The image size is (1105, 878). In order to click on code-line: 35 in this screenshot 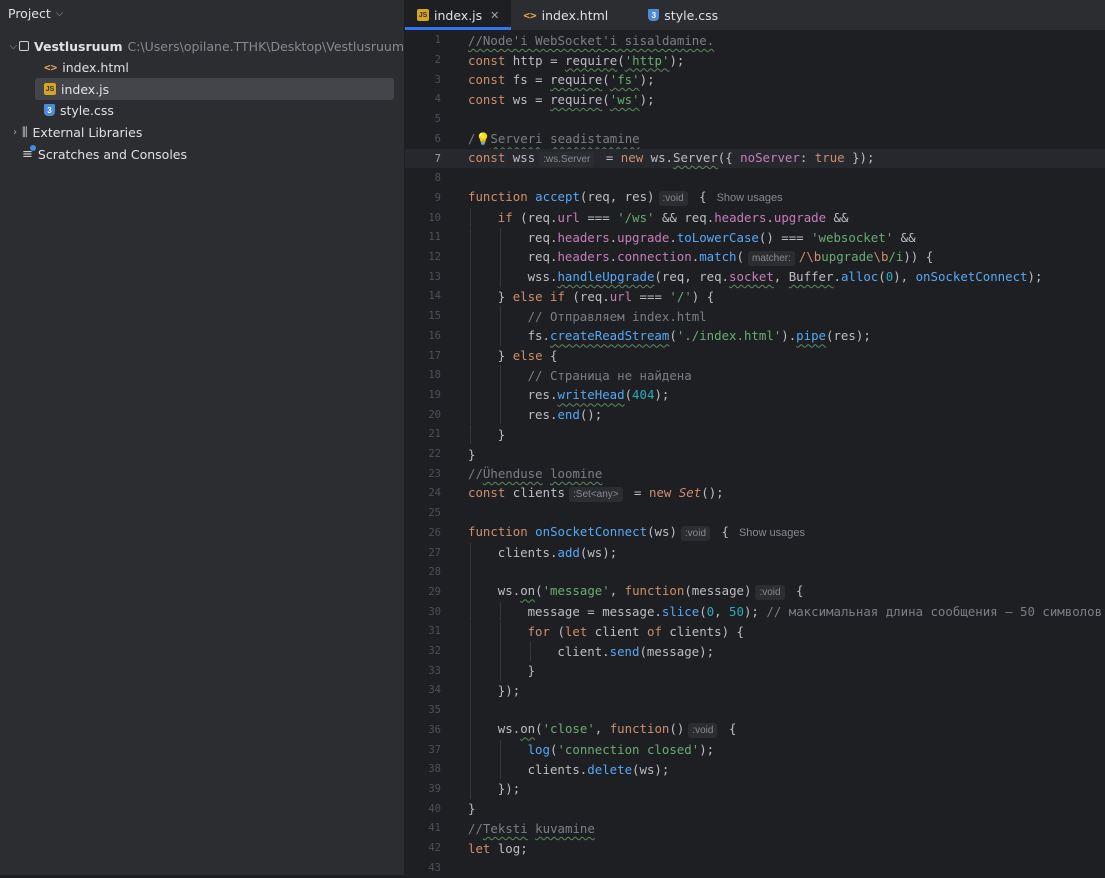, I will do `click(755, 710)`.